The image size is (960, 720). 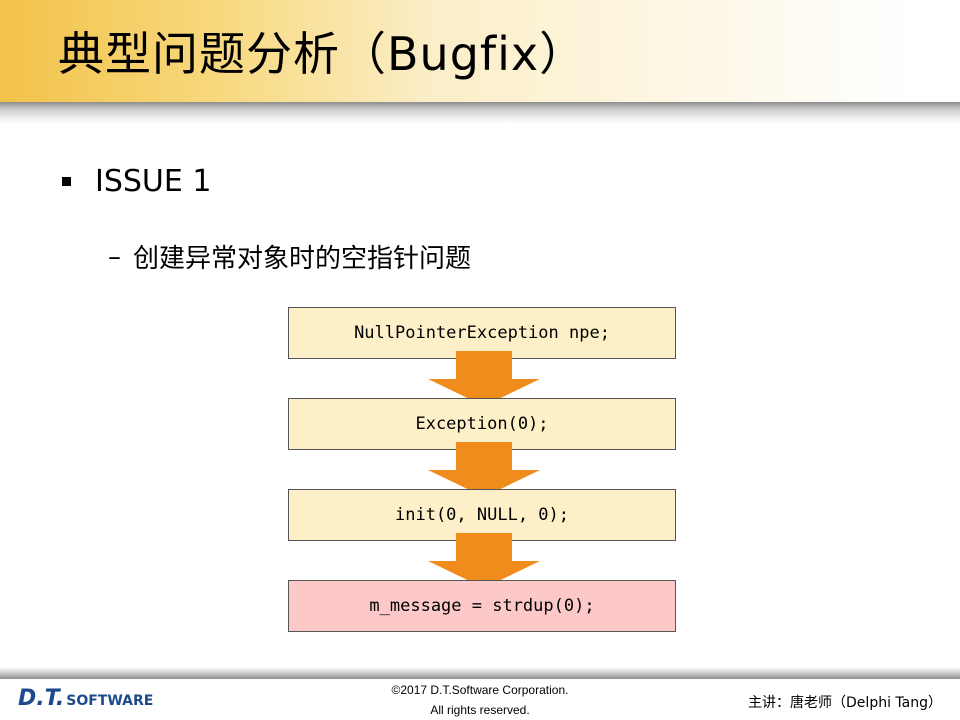 I want to click on company-logo: D.T. SOFTWARE, so click(x=85, y=698).